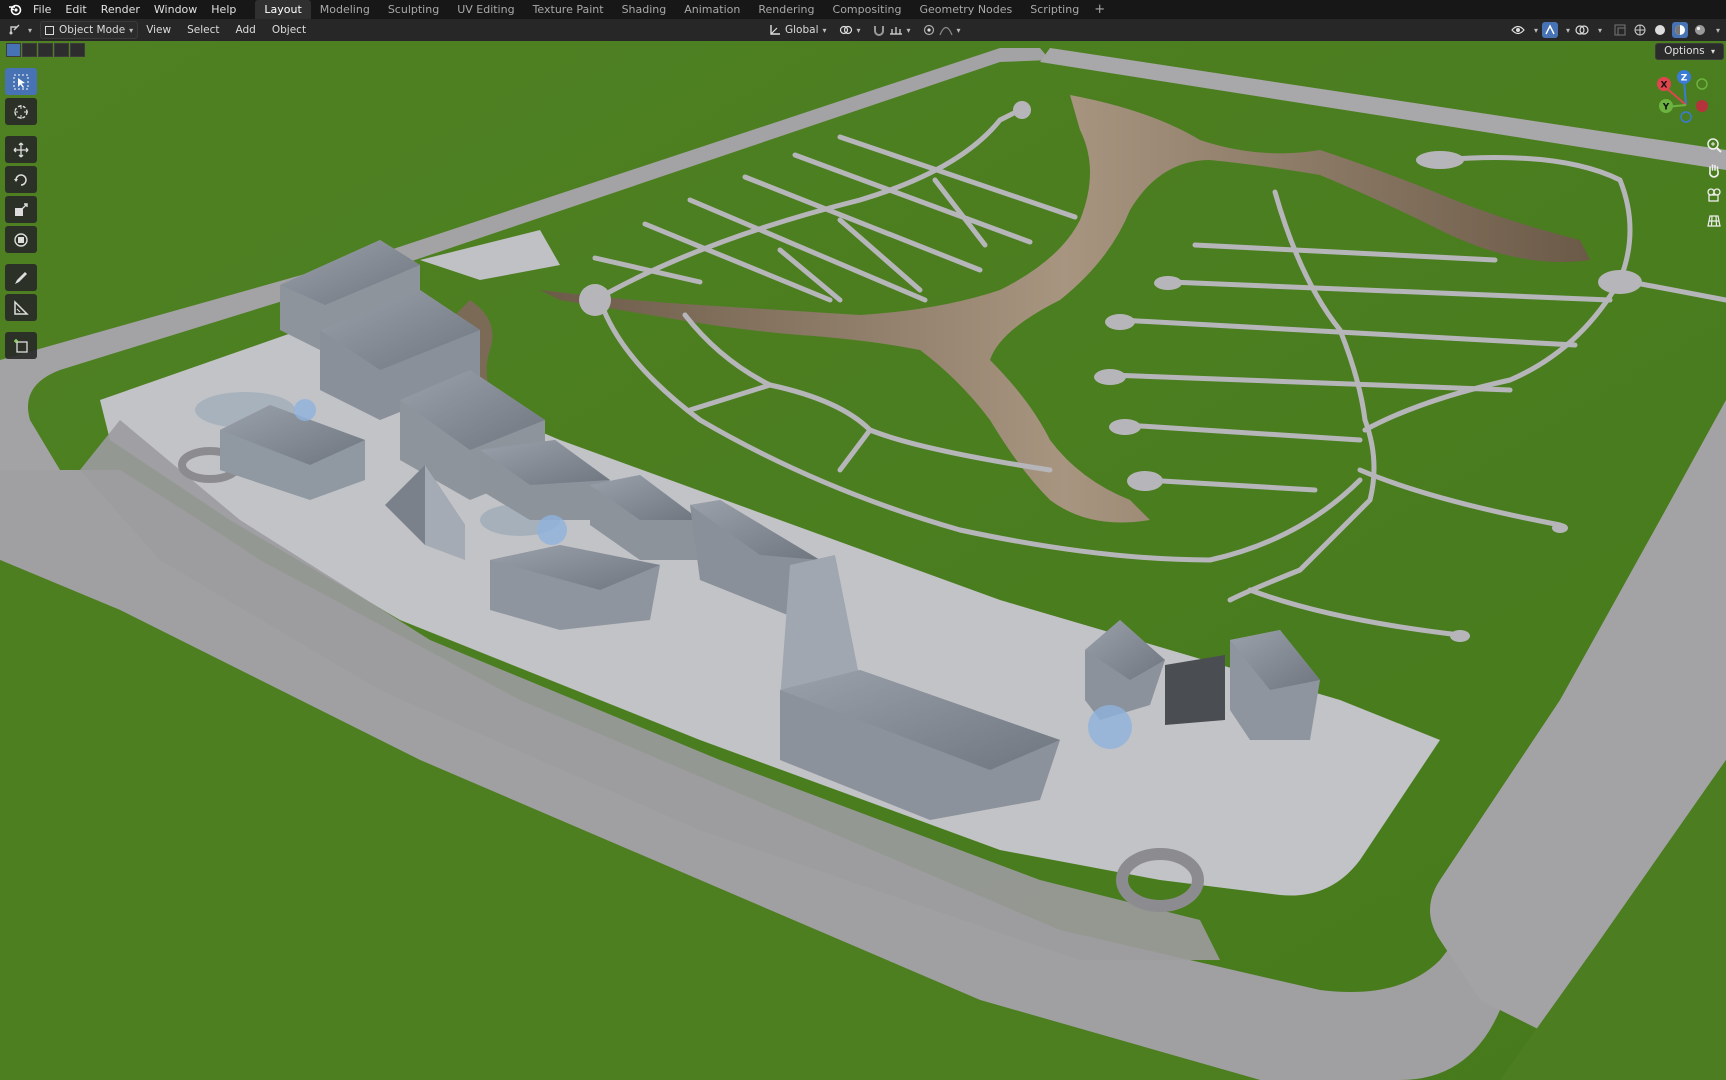 The height and width of the screenshot is (1080, 1726). What do you see at coordinates (77, 50) in the screenshot?
I see `select-intersect-icon` at bounding box center [77, 50].